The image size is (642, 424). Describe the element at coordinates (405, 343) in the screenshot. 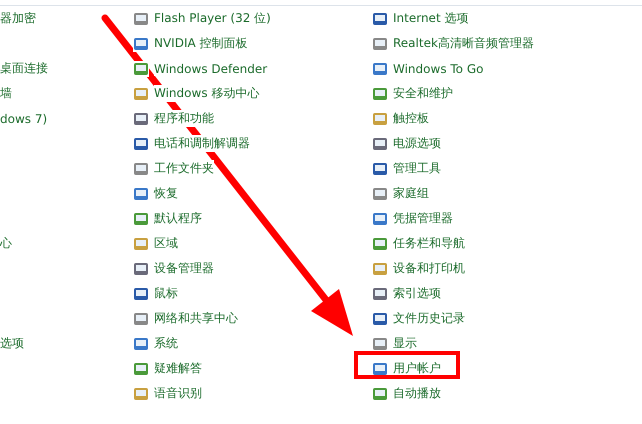

I see `control-panel-link: 显示` at that location.